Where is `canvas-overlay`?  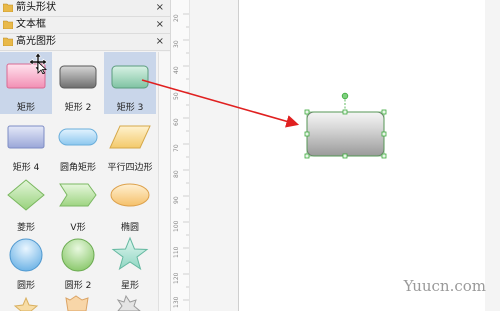 canvas-overlay is located at coordinates (264, 119).